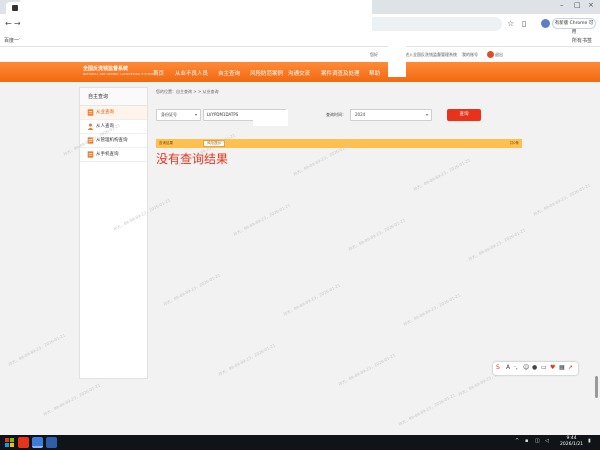  What do you see at coordinates (229, 73) in the screenshot?
I see `nav-self-query: 自主查询` at bounding box center [229, 73].